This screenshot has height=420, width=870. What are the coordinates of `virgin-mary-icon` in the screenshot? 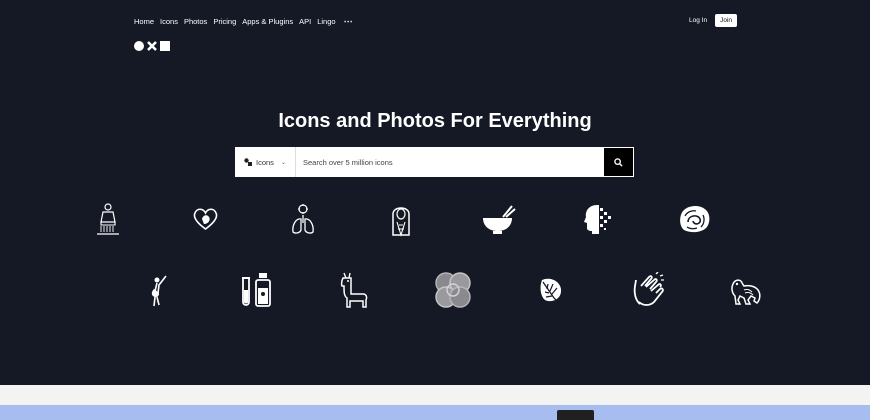 It's located at (401, 222).